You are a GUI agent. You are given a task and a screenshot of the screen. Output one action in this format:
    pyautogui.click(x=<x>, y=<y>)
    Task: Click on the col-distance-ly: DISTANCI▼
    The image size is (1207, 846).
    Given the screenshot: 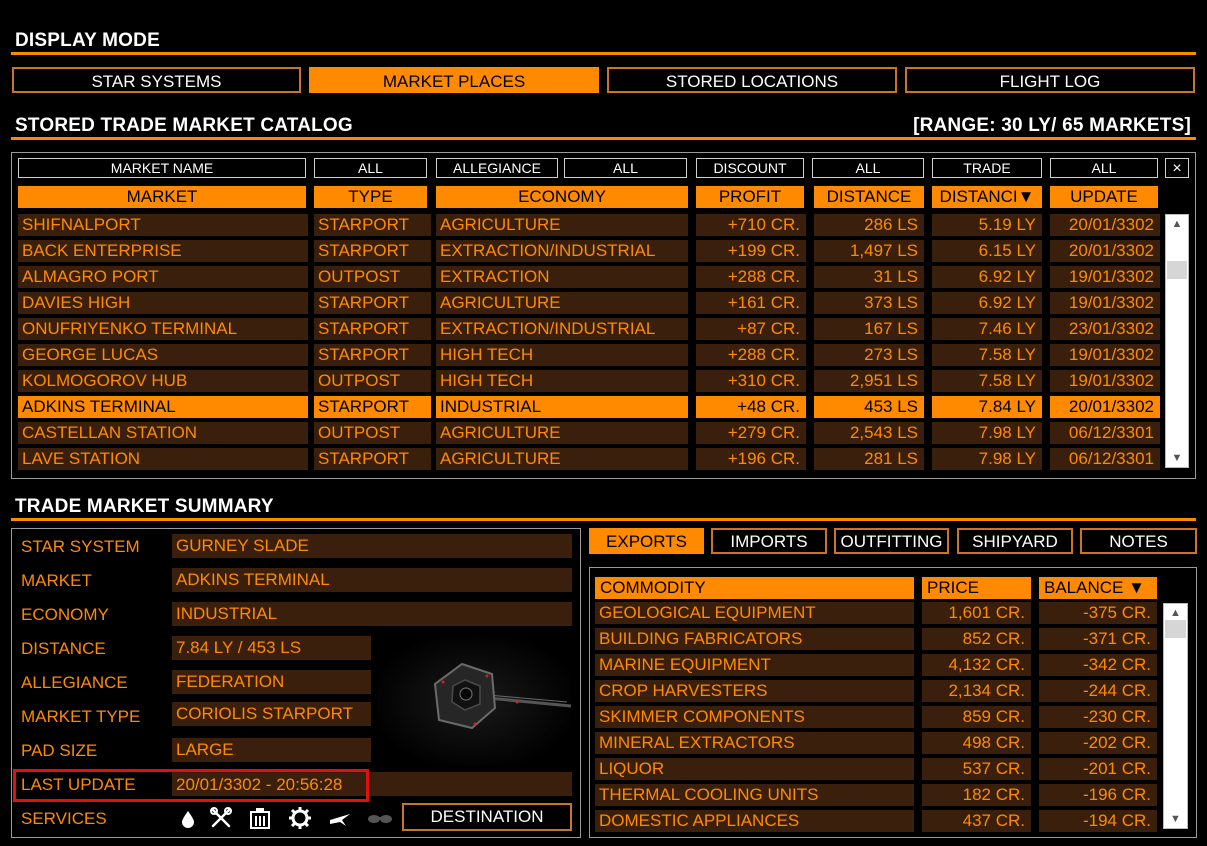 What is the action you would take?
    pyautogui.click(x=987, y=197)
    